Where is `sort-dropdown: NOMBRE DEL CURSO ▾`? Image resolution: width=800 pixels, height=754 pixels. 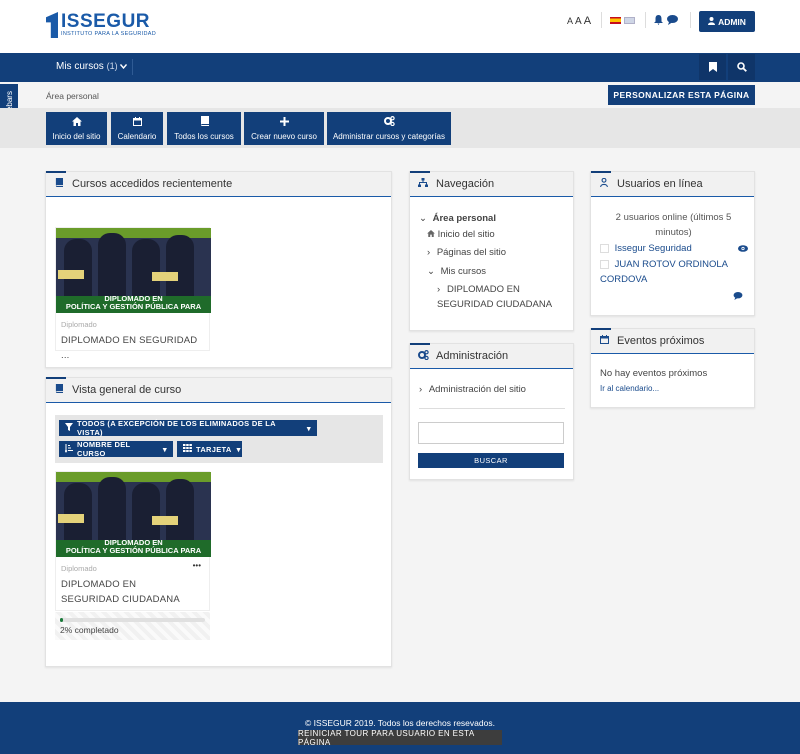 sort-dropdown: NOMBRE DEL CURSO ▾ is located at coordinates (116, 449).